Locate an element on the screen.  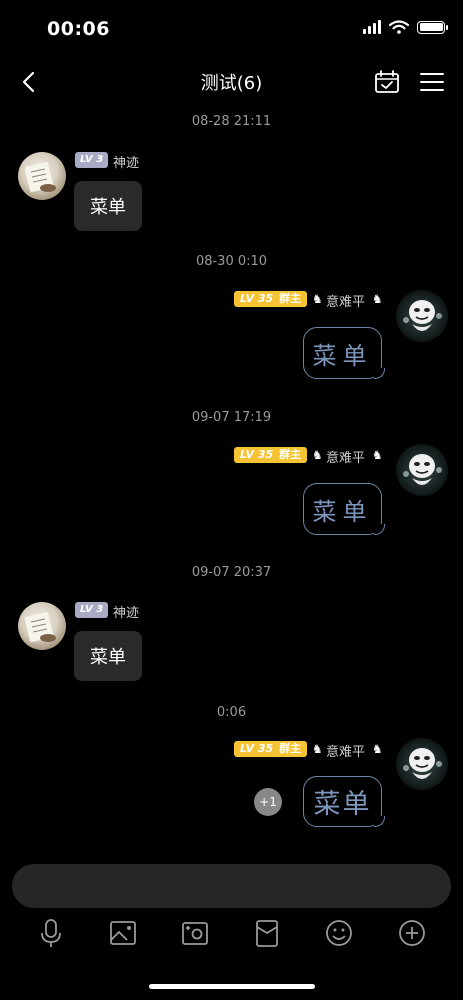
image-icon is located at coordinates (123, 933).